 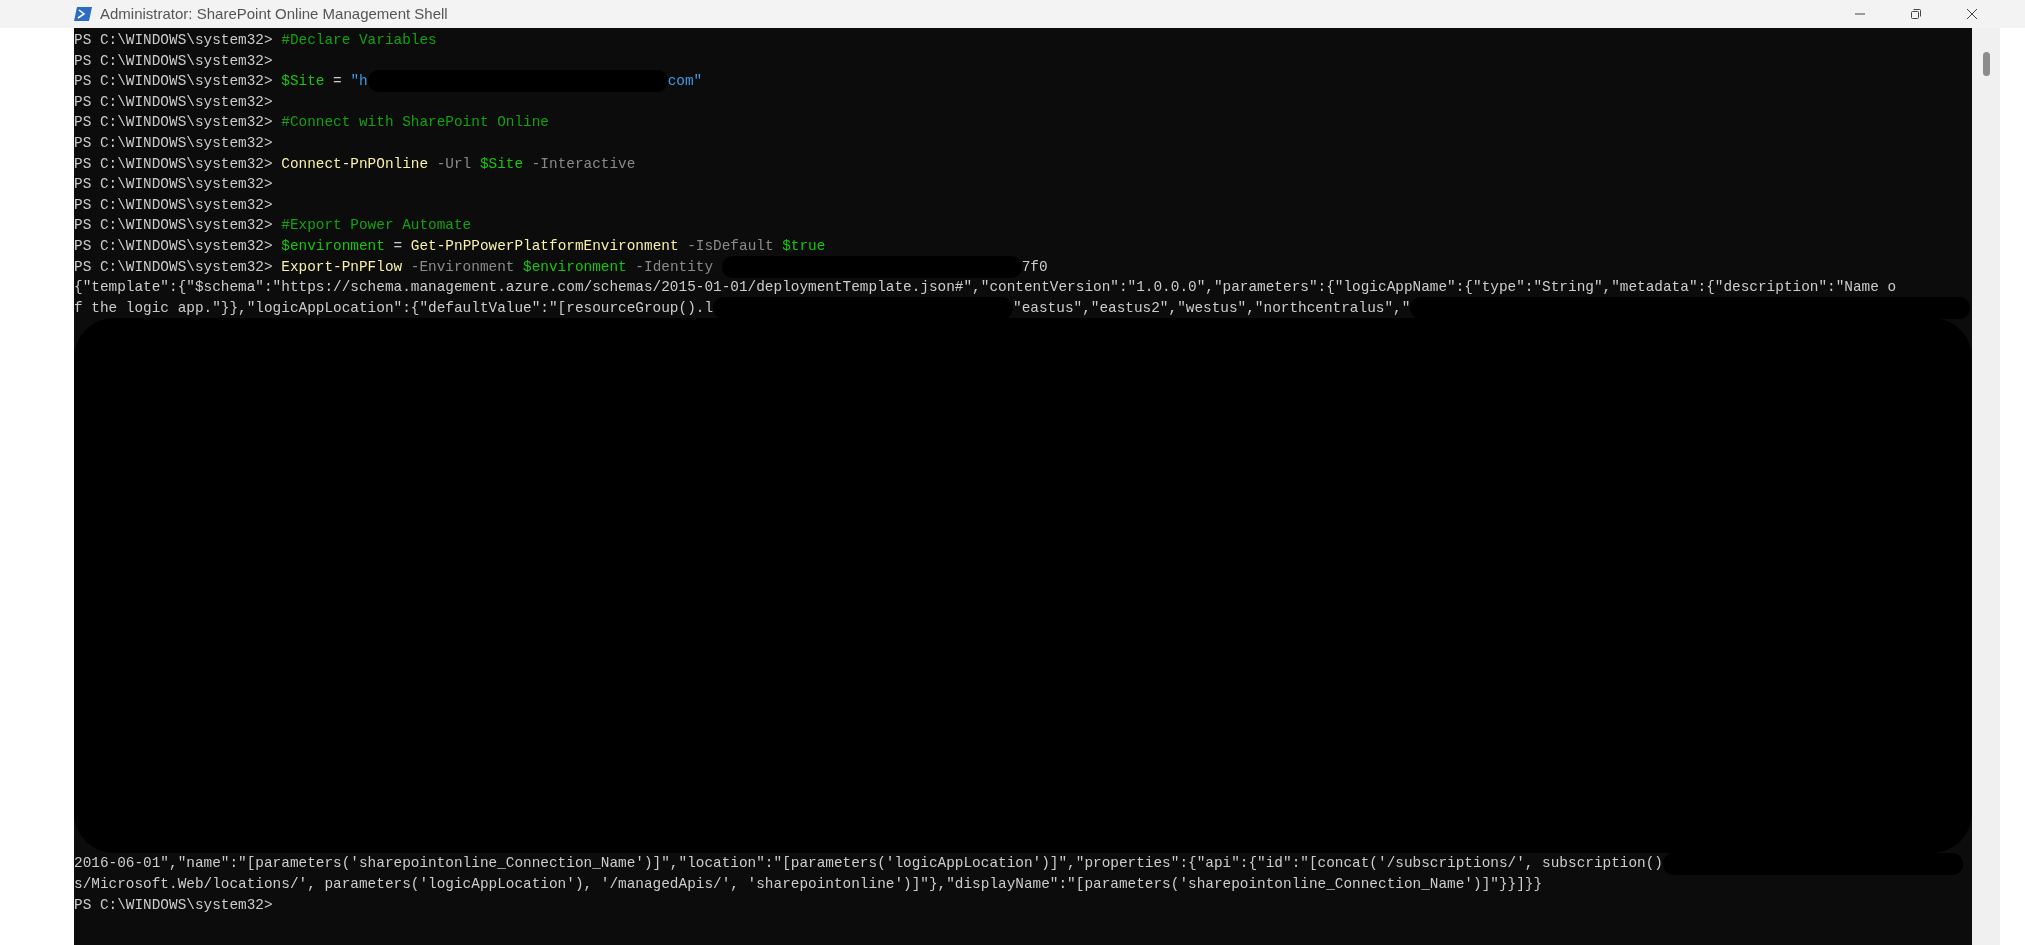 What do you see at coordinates (868, 863) in the screenshot?
I see `output-text: 2016-06-01","name":"[parameters('sharepointonline_Connection_Name')]","location":"[parameters('logicAppLocation')]","properties":{"api":{"id":"[concat('/subscriptions/', subscription()` at bounding box center [868, 863].